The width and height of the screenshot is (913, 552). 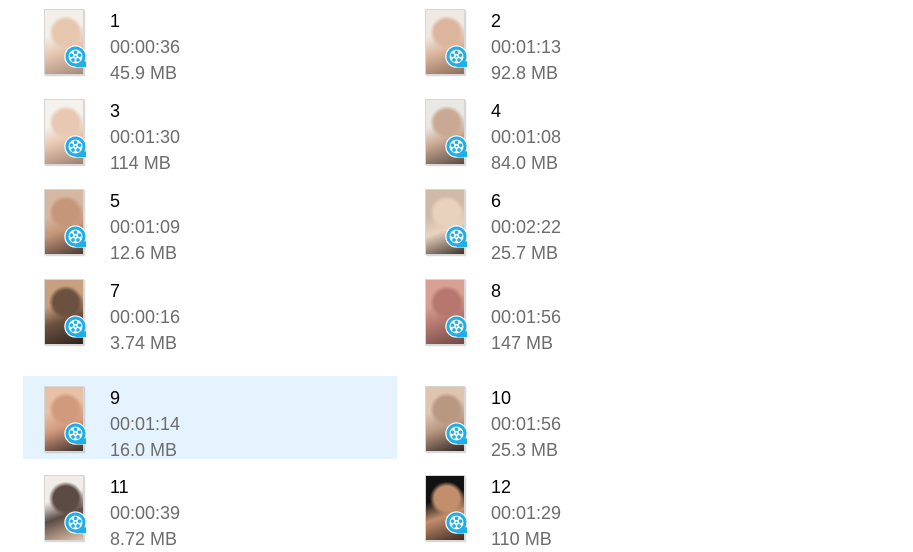 I want to click on file-duration: 00:00:36, so click(x=145, y=47).